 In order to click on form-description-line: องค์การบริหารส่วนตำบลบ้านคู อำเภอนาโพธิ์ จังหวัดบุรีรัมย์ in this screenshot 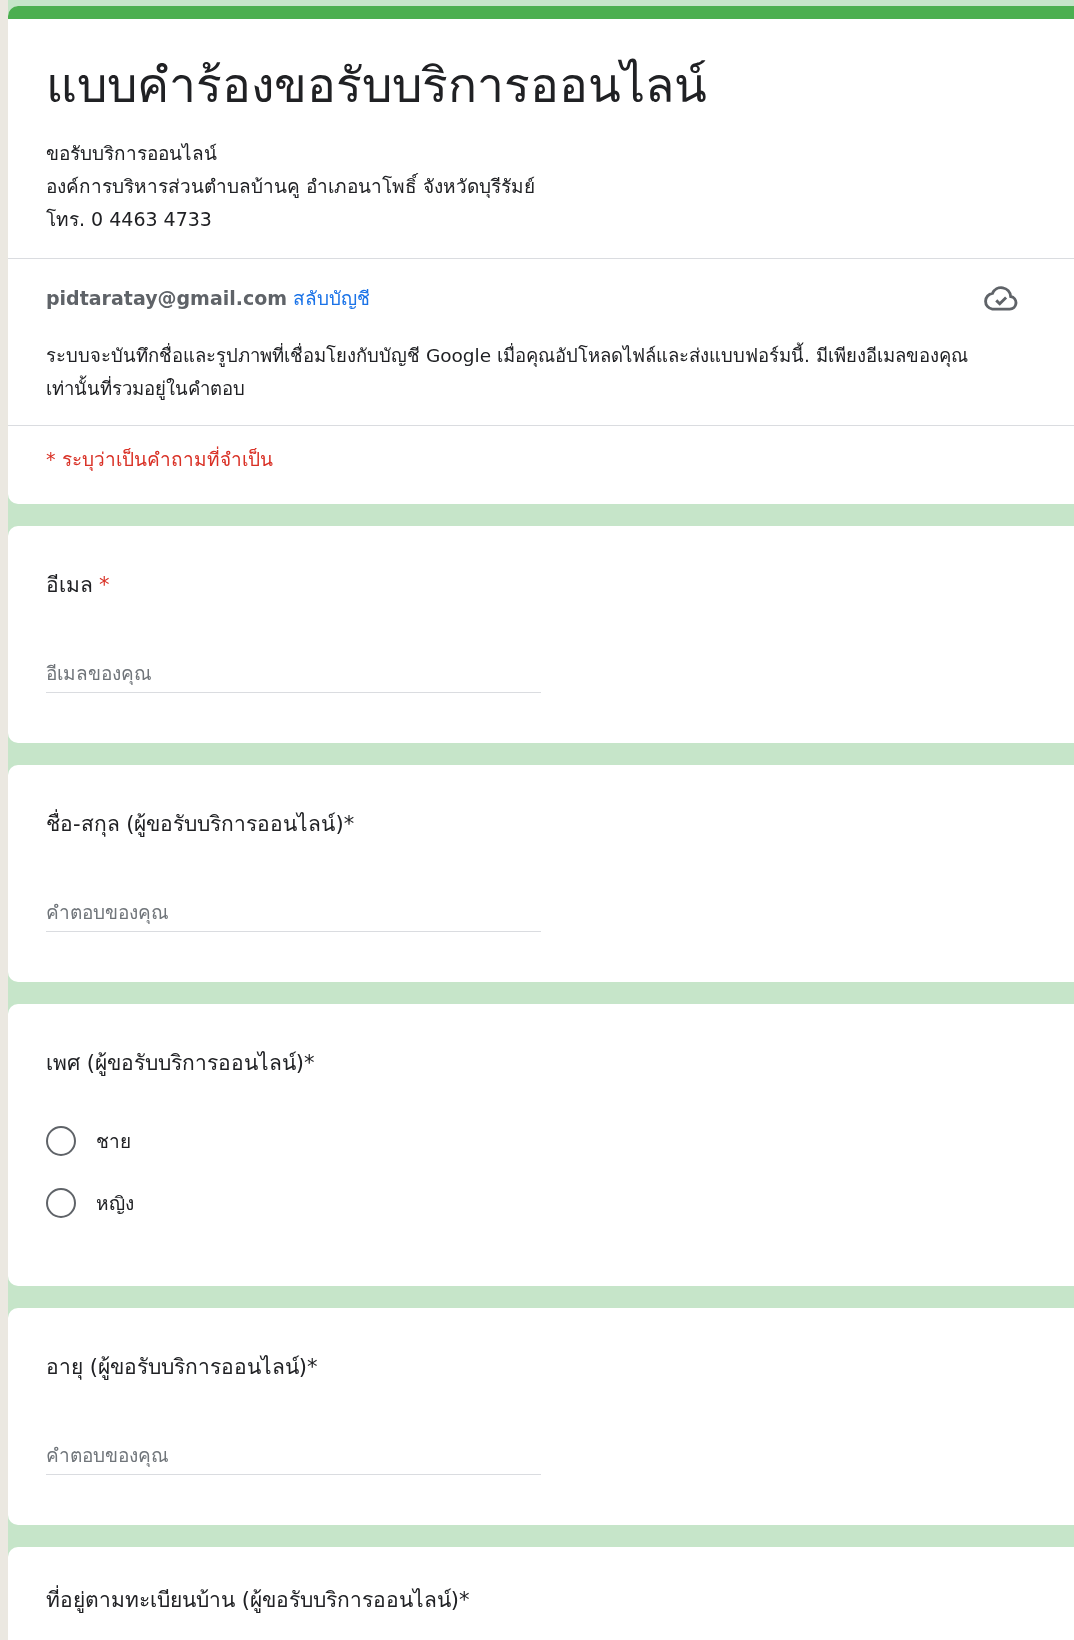, I will do `click(291, 186)`.